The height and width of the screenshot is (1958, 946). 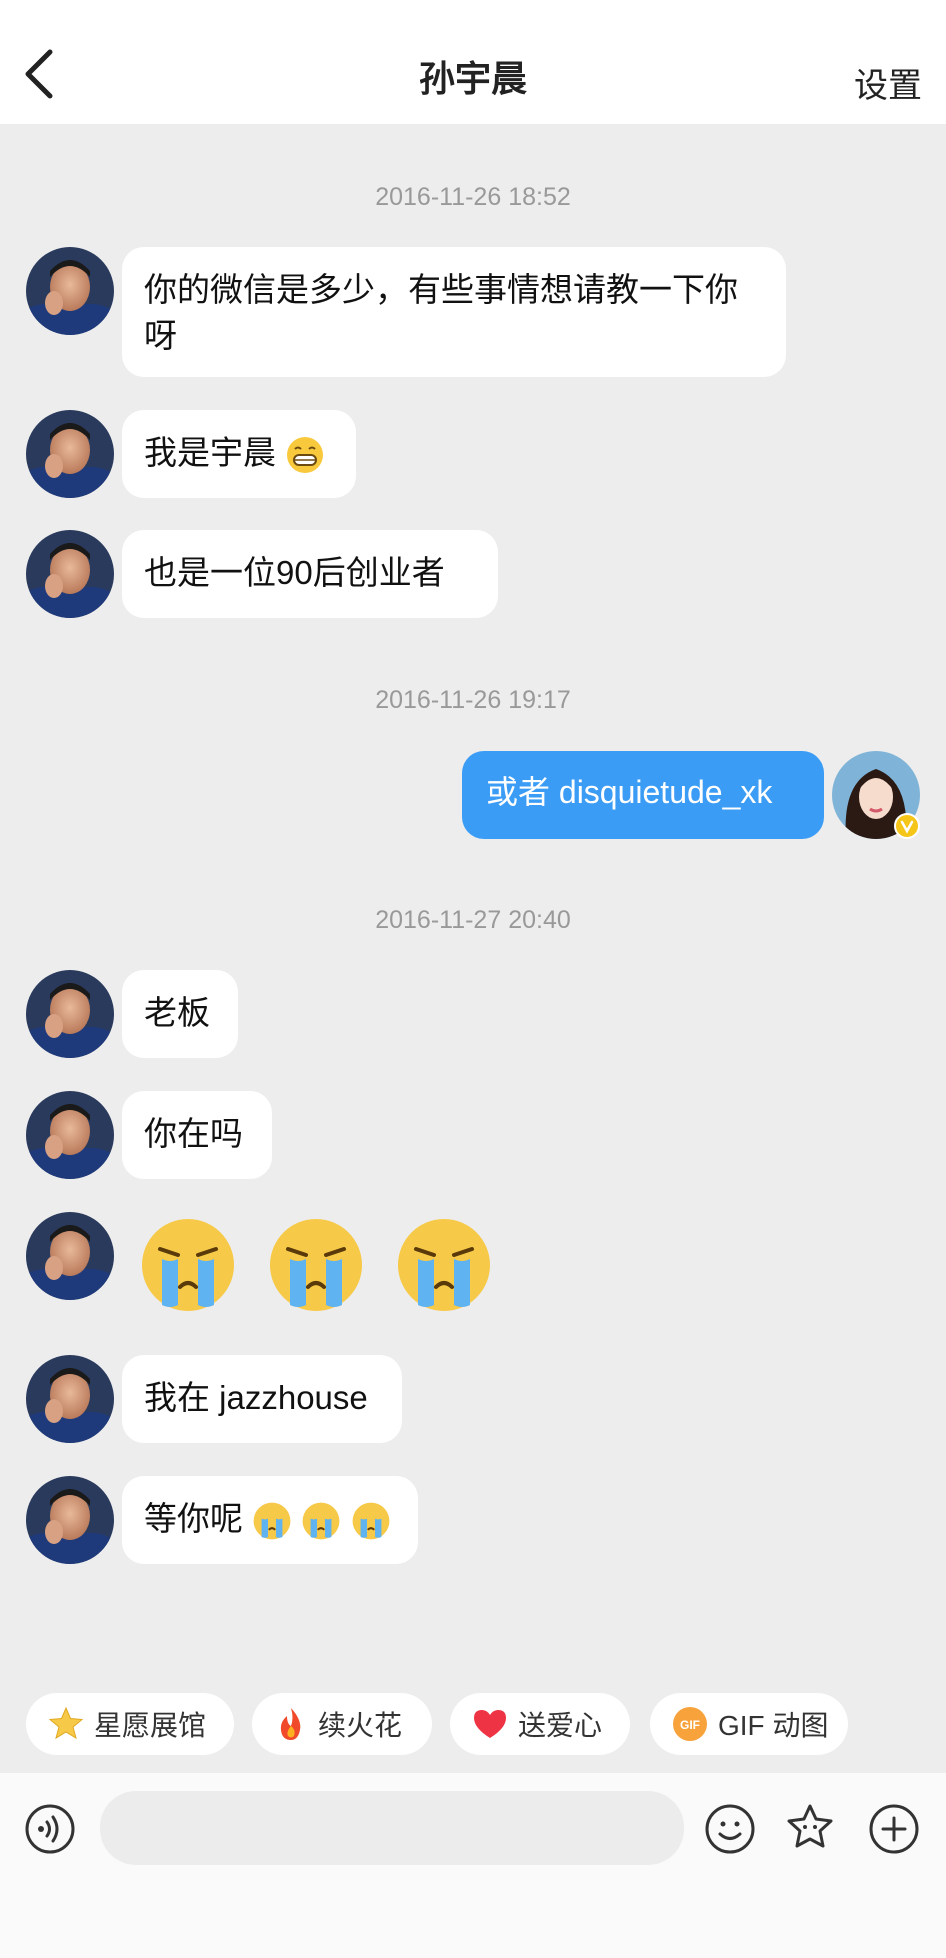 I want to click on chip-star-gallery: 星愿展馆, so click(x=130, y=1724).